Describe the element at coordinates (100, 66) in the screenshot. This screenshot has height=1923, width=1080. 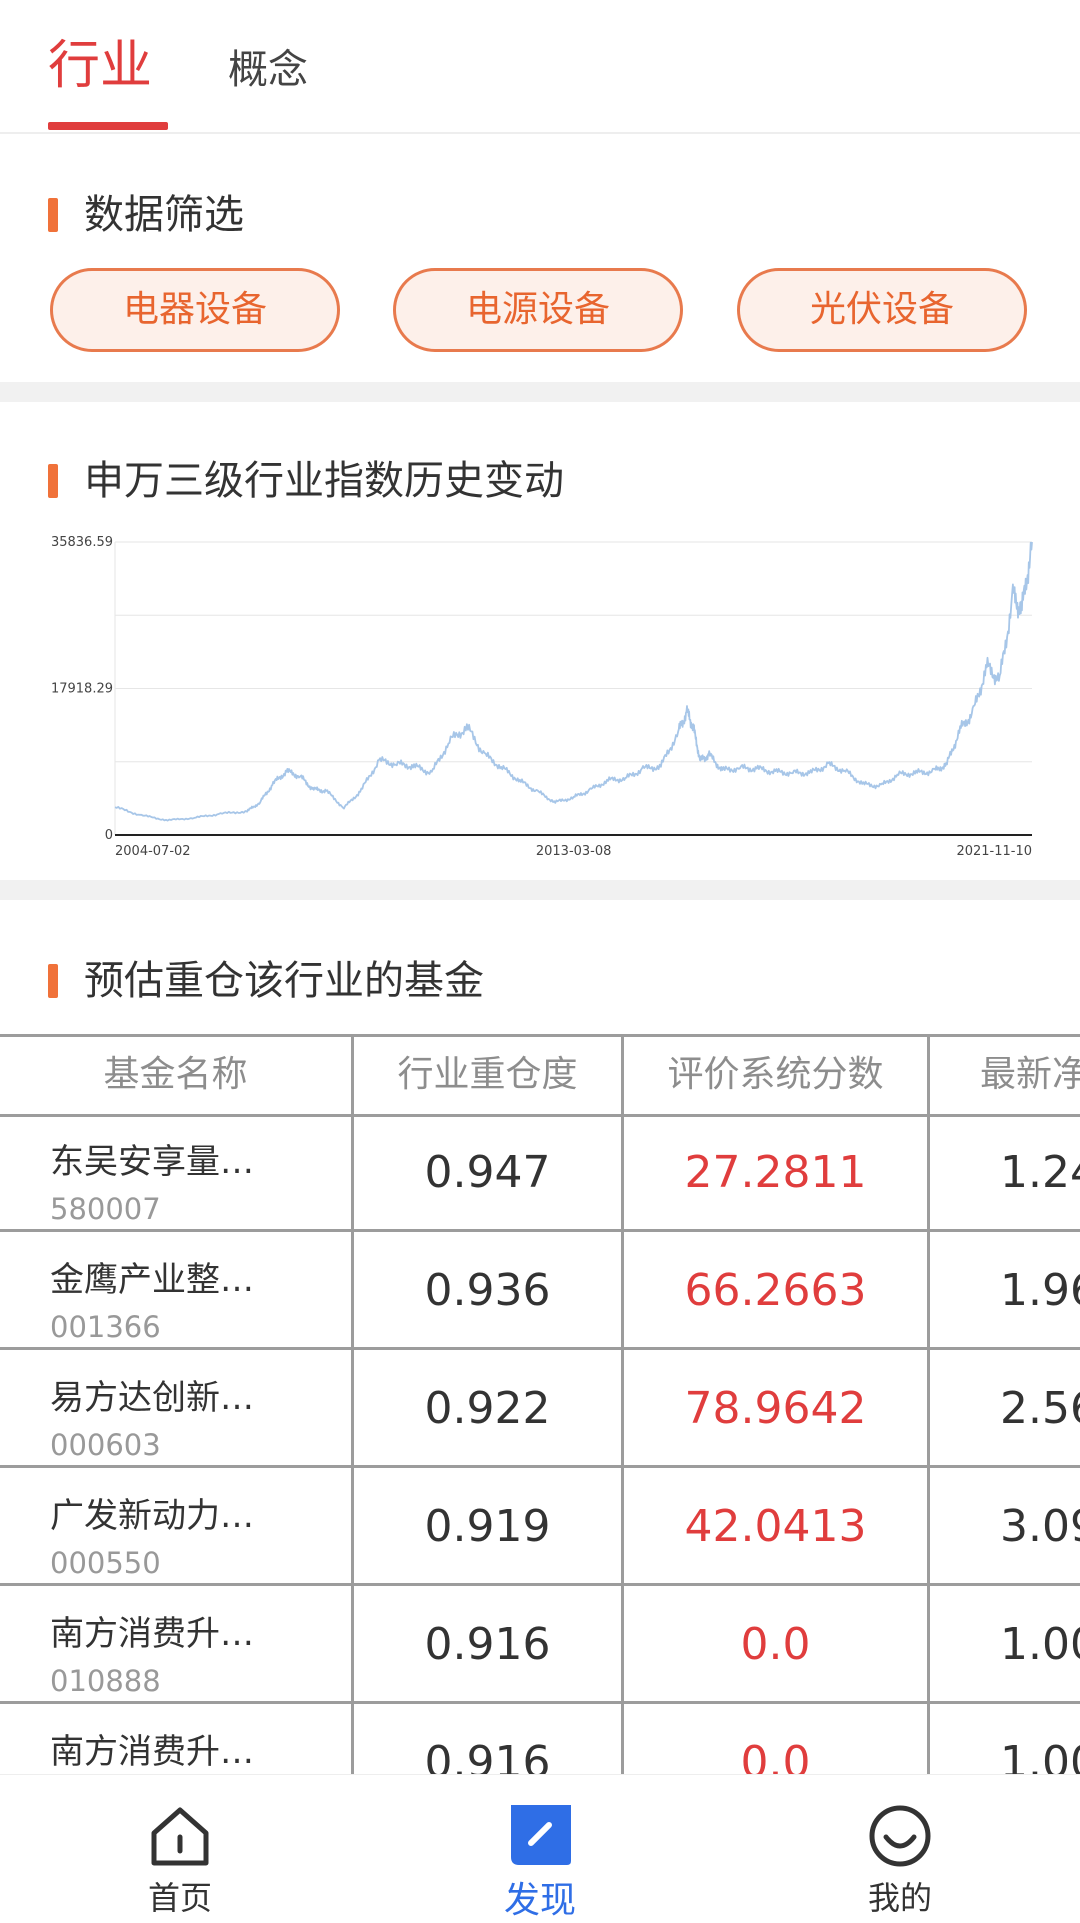
I see `tab-industry: 行业` at that location.